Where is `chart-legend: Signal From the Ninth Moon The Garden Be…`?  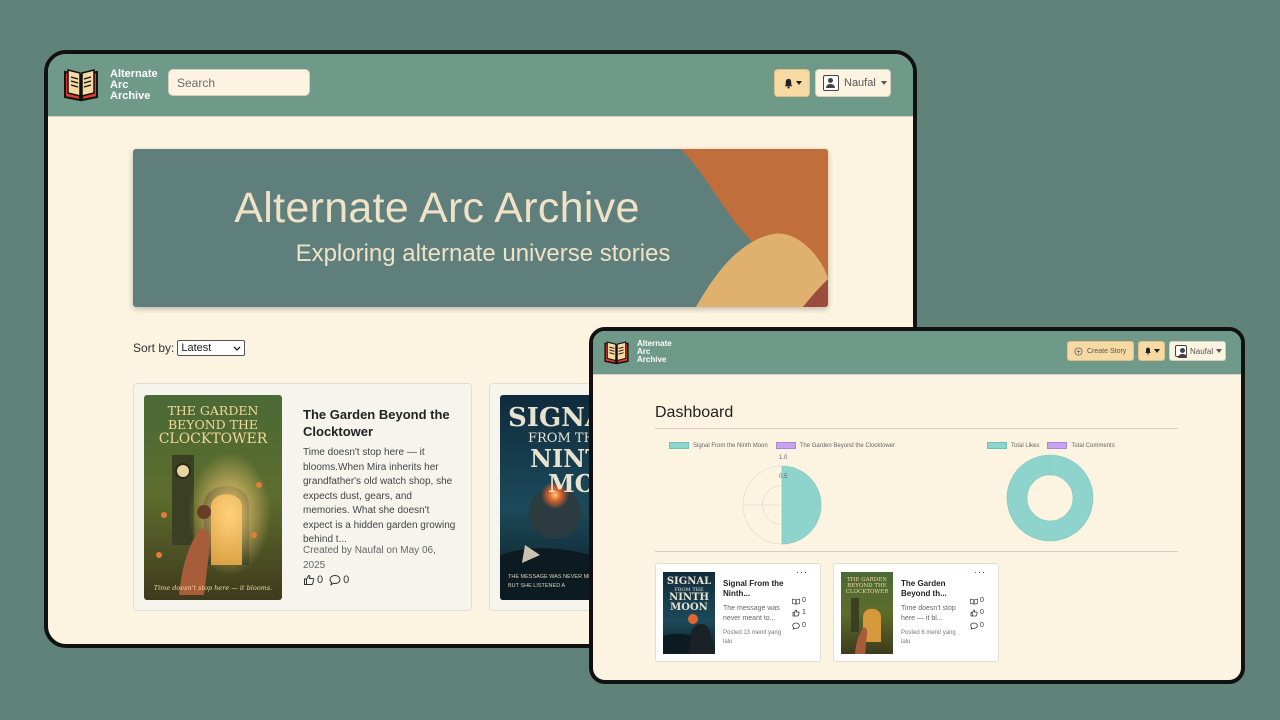
chart-legend: Signal From the Ninth Moon The Garden Be… is located at coordinates (782, 445).